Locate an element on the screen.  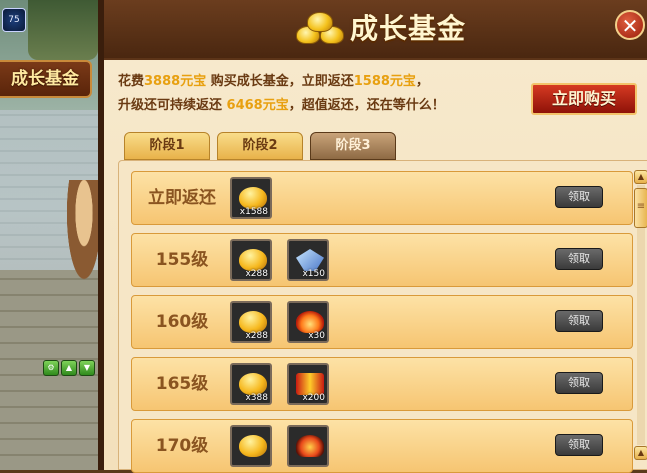
desc-text: ，超值返还，还在等什么！ is located at coordinates (366, 105).